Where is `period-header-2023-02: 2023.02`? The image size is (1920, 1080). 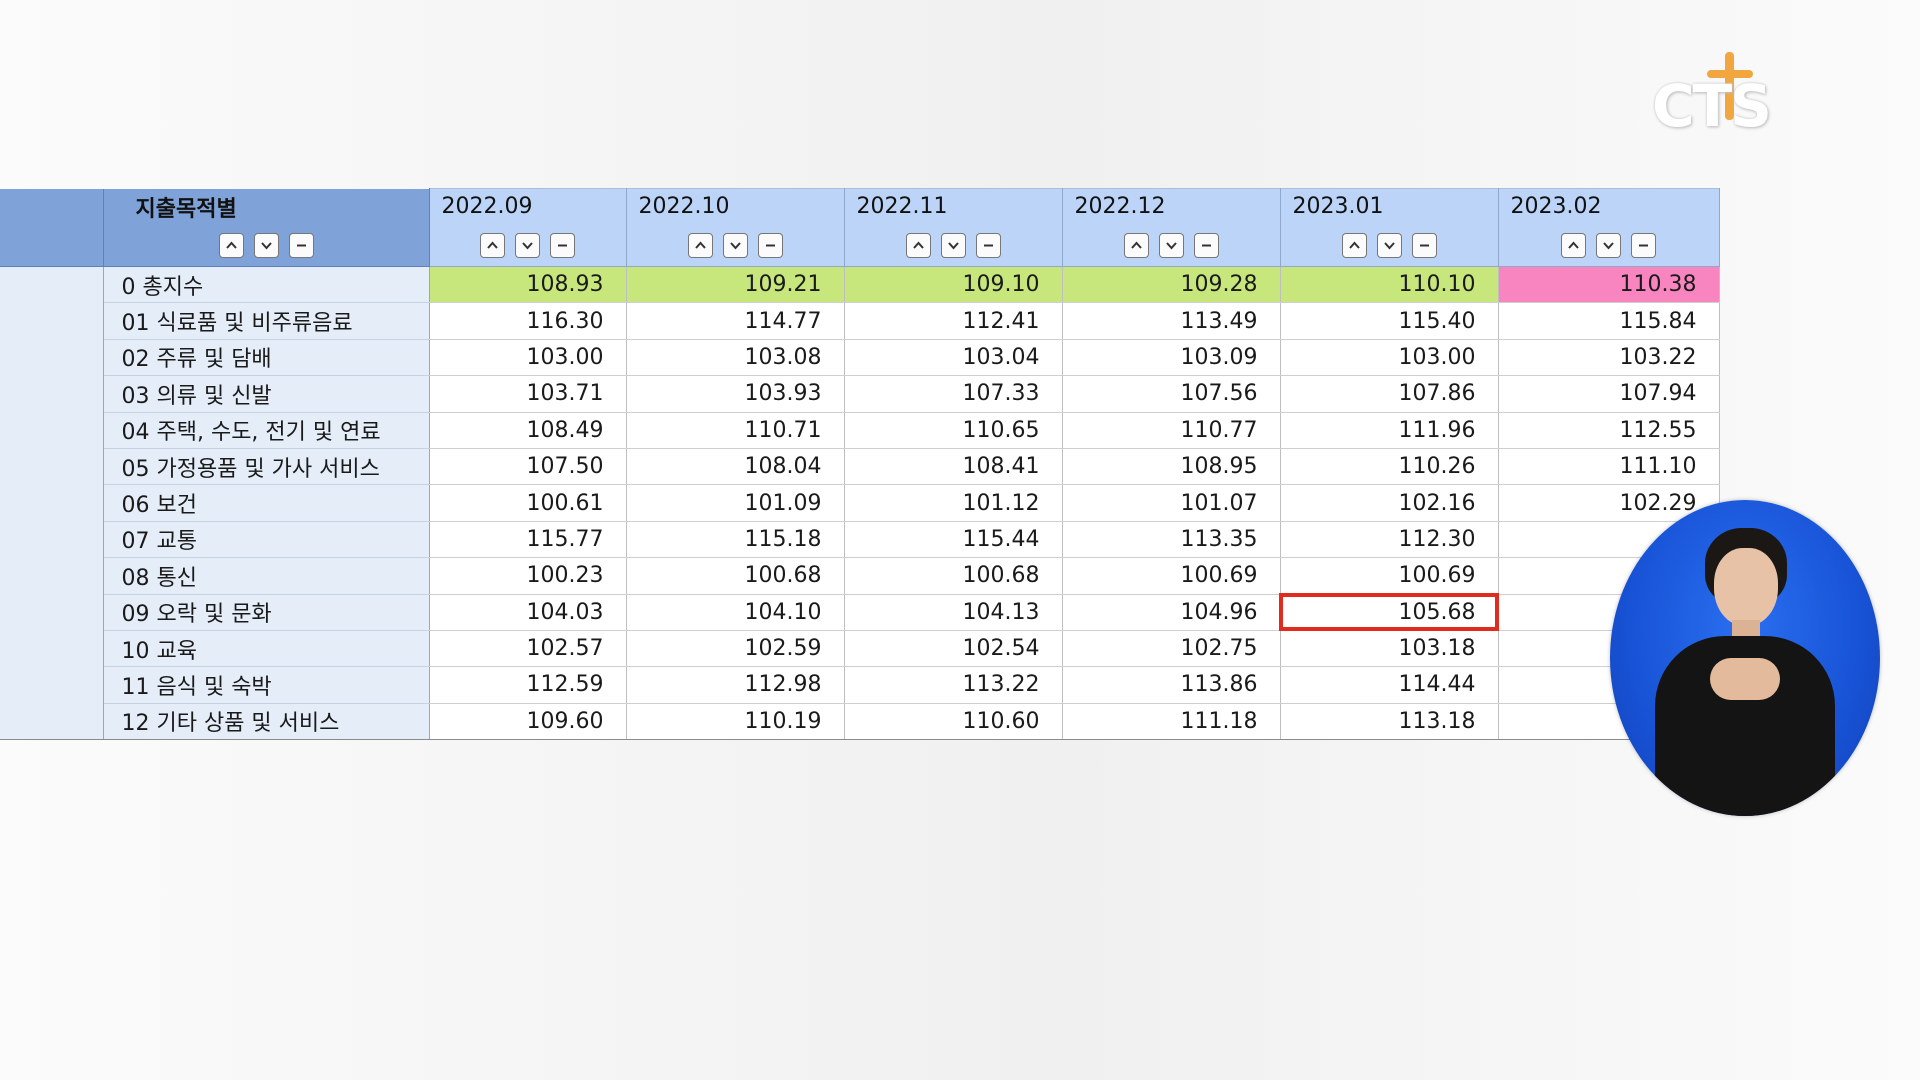
period-header-2023-02: 2023.02 is located at coordinates (1609, 206).